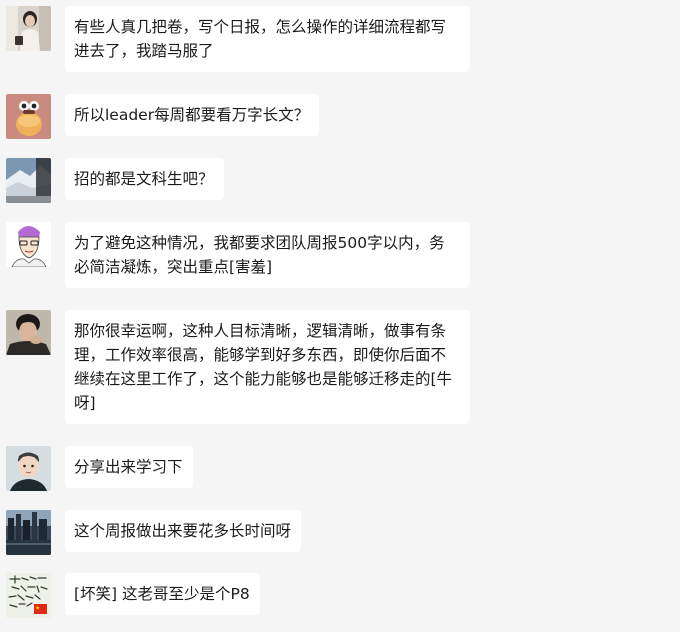 This screenshot has height=632, width=680. I want to click on avatar-woman-portrait, so click(28, 28).